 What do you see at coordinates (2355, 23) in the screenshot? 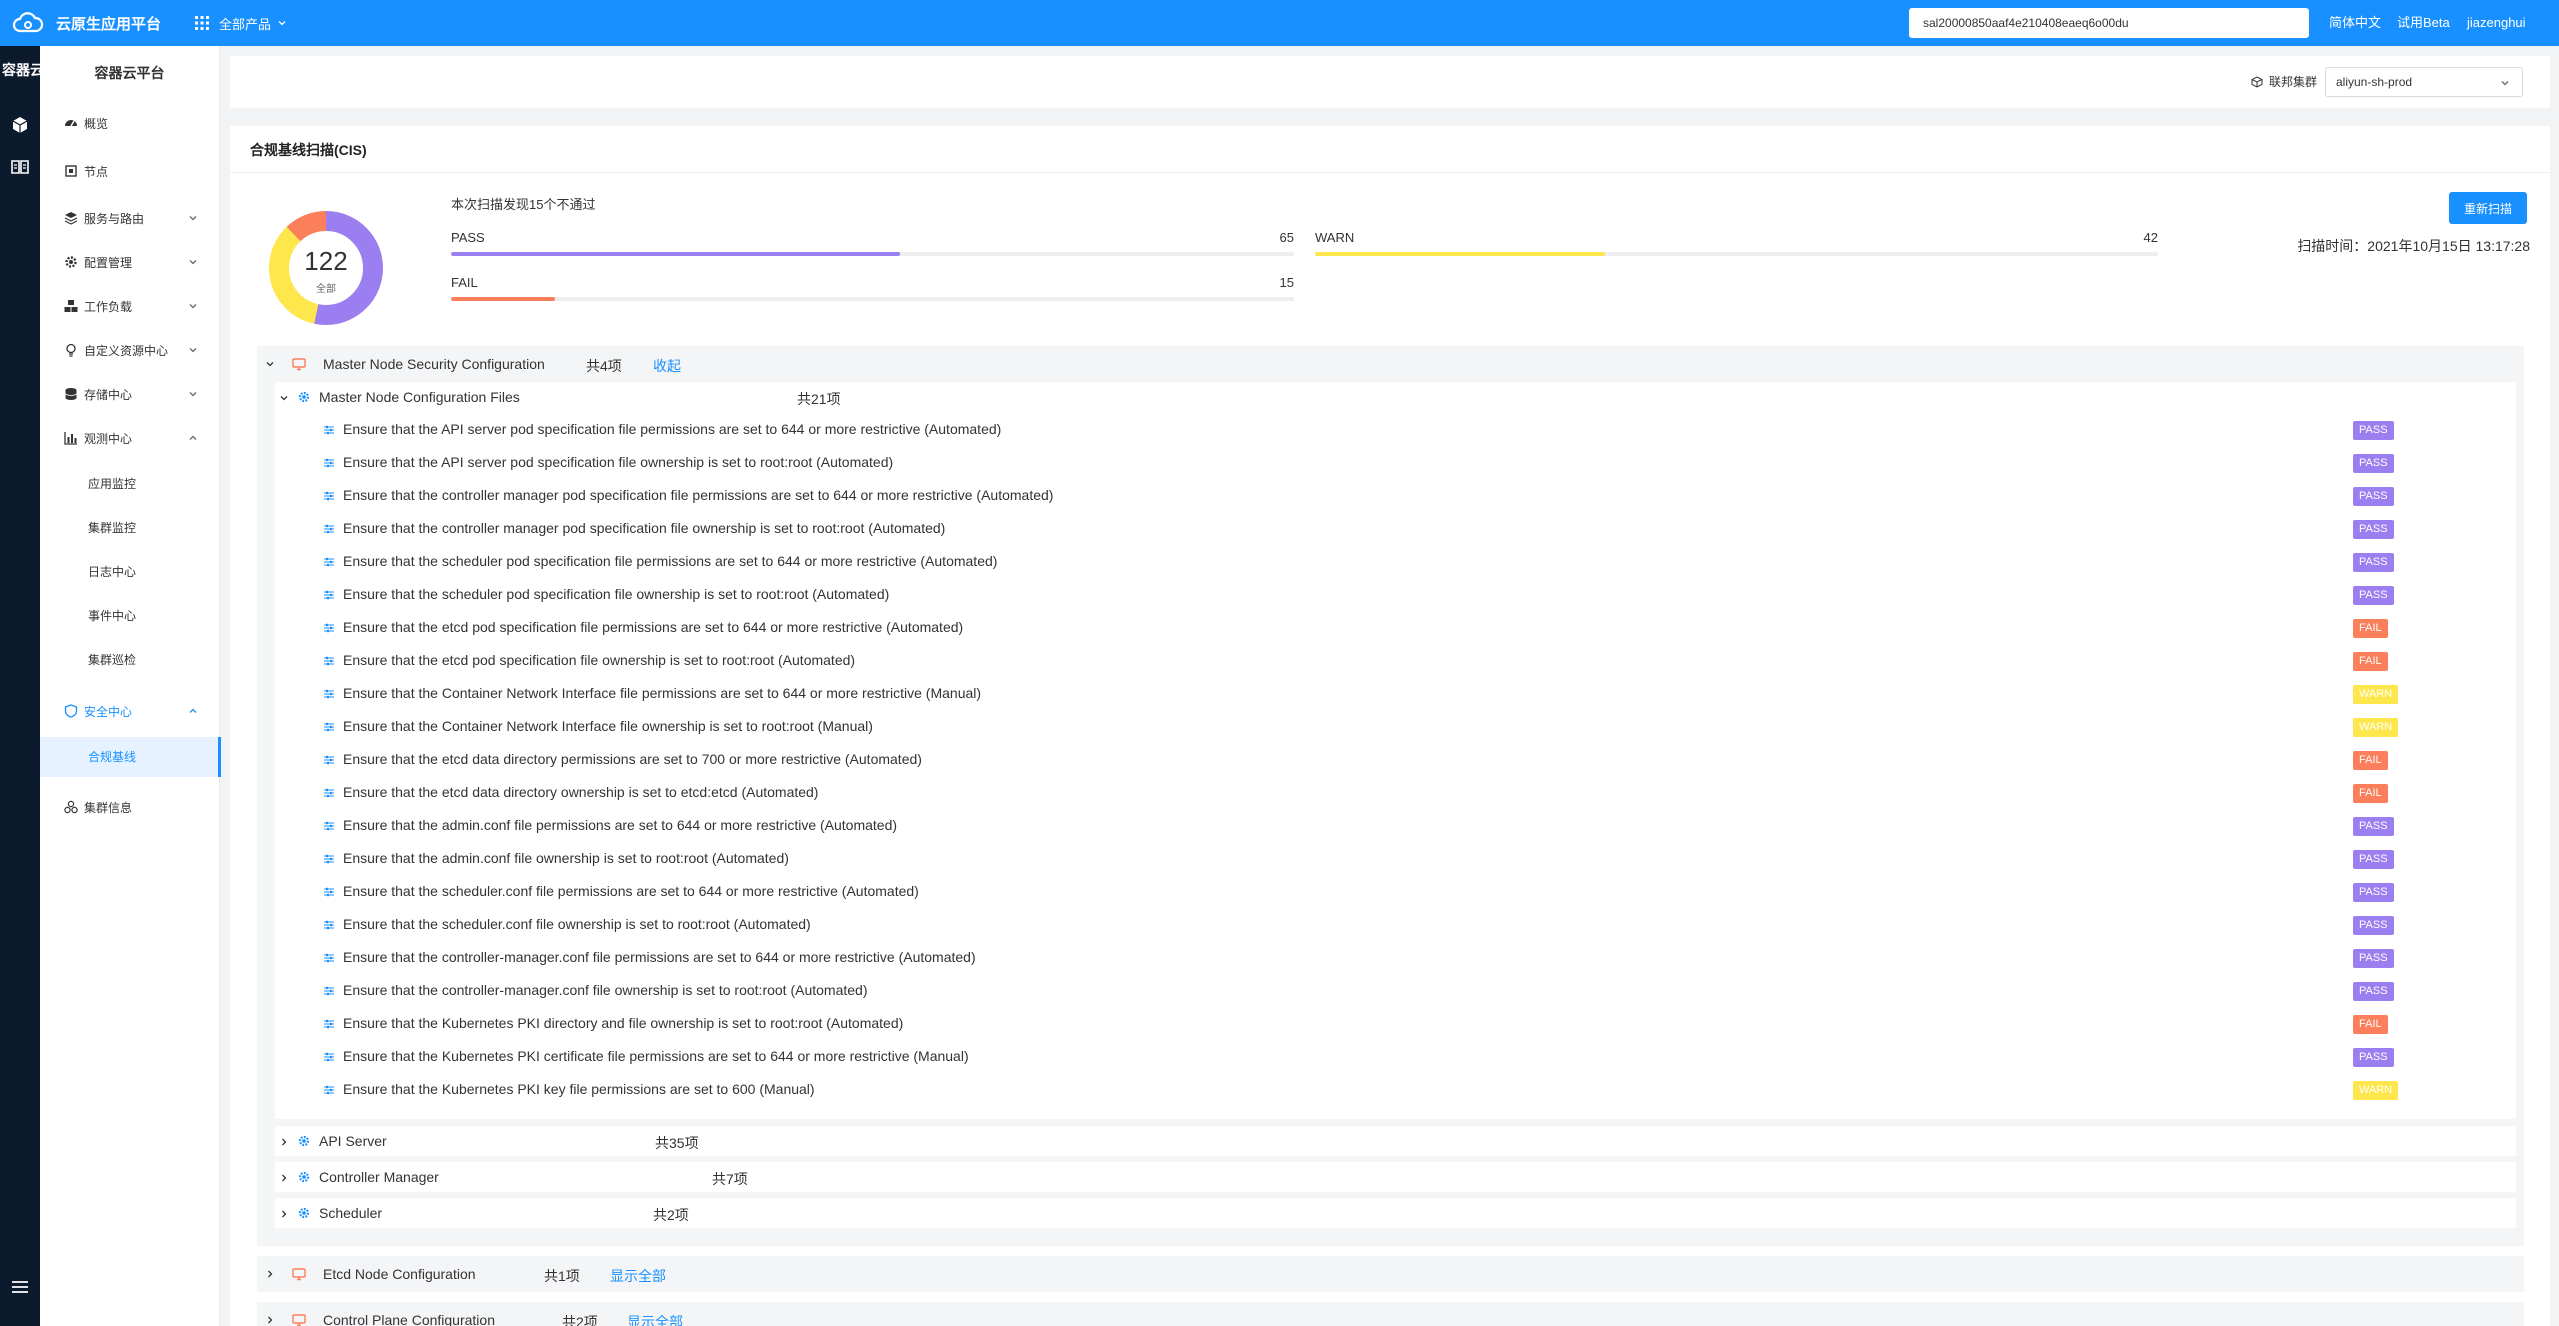
I see `language-switch: 简体中文` at bounding box center [2355, 23].